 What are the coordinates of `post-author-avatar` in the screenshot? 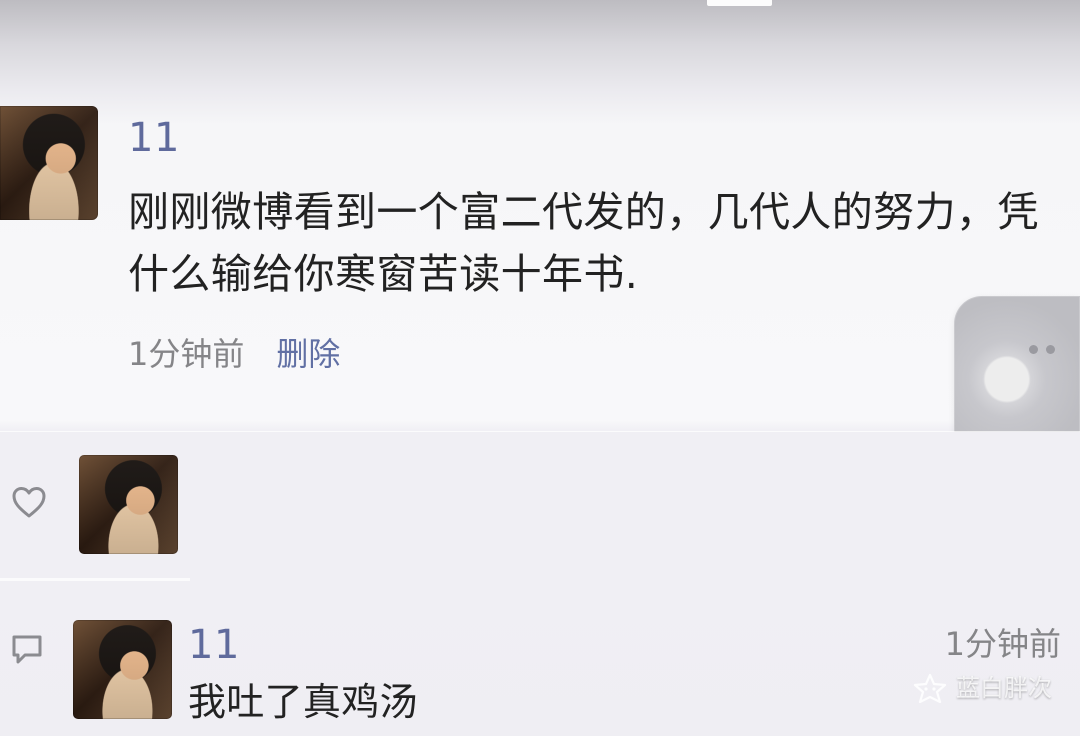 It's located at (49, 163).